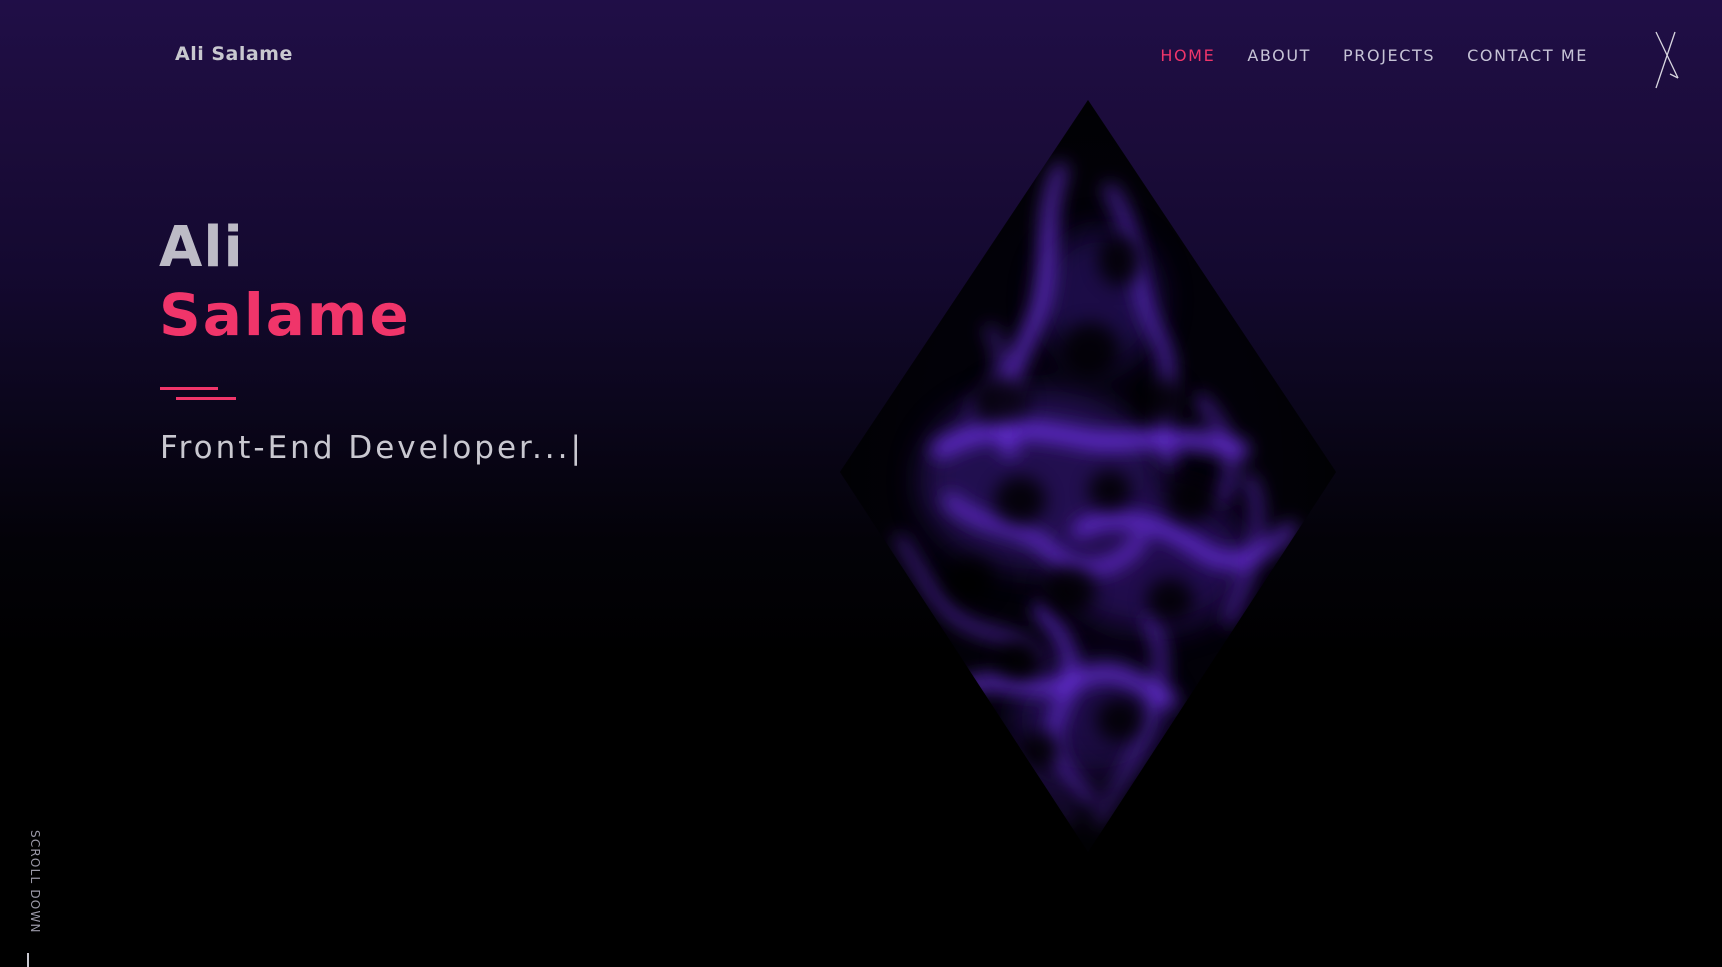 The image size is (1722, 967). What do you see at coordinates (234, 54) in the screenshot?
I see `site-logo: Ali Salame` at bounding box center [234, 54].